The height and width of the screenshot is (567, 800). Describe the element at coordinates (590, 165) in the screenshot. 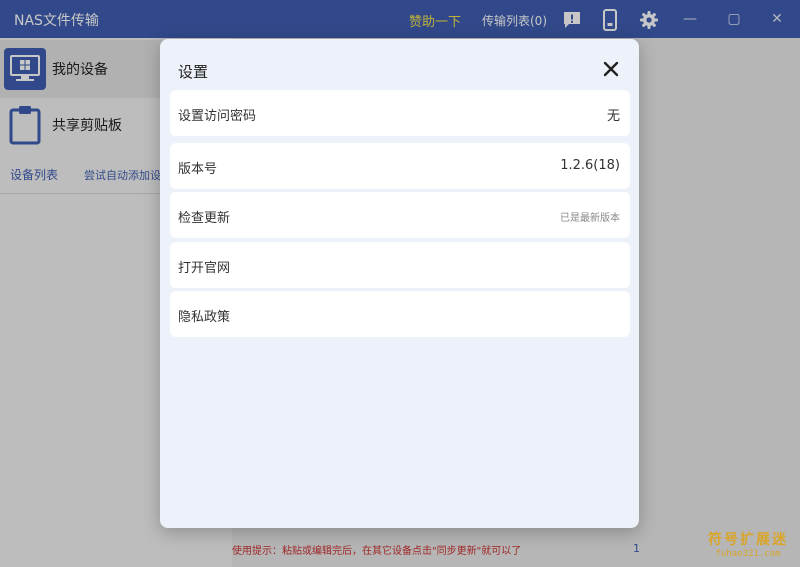

I see `setting-value: 1.2.6(18)` at that location.